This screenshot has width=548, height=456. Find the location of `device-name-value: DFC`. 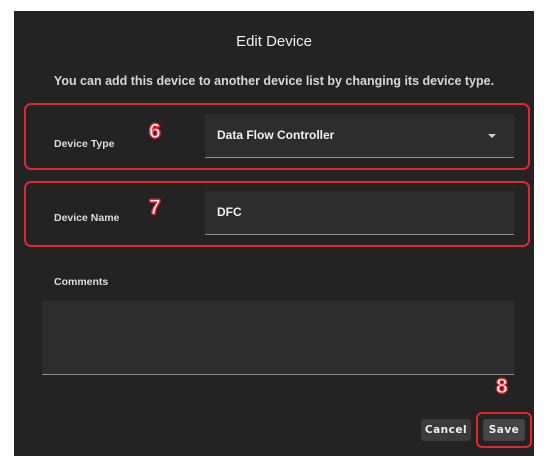

device-name-value: DFC is located at coordinates (229, 212).